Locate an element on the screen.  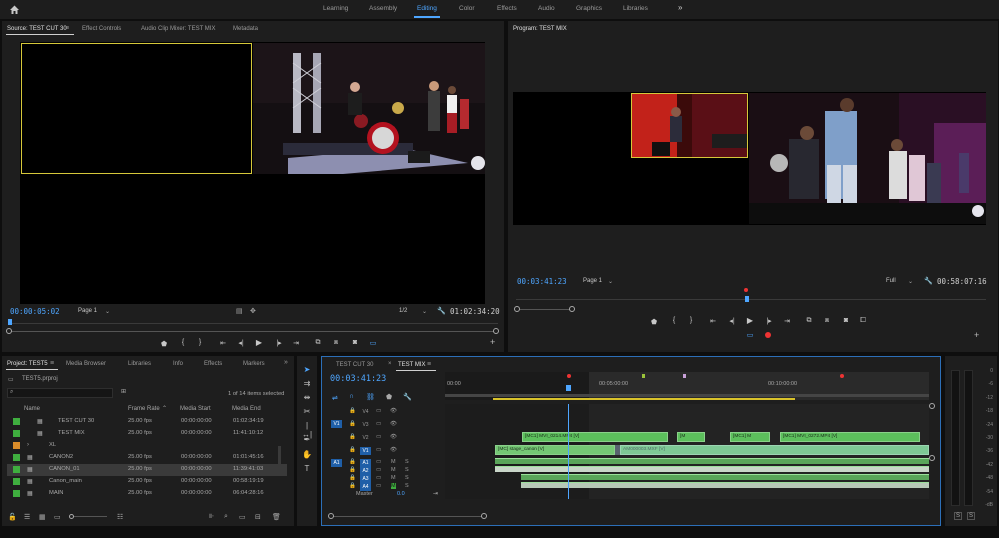
track-target-v4: V4 is located at coordinates (365, 412).